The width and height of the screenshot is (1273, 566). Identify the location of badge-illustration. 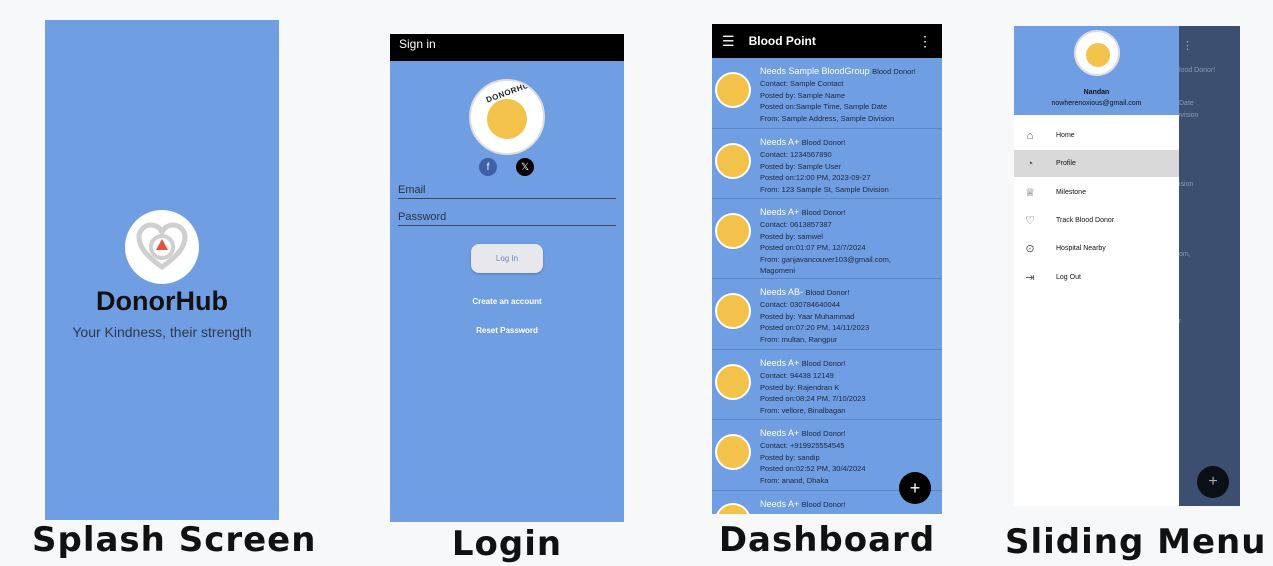
(507, 119).